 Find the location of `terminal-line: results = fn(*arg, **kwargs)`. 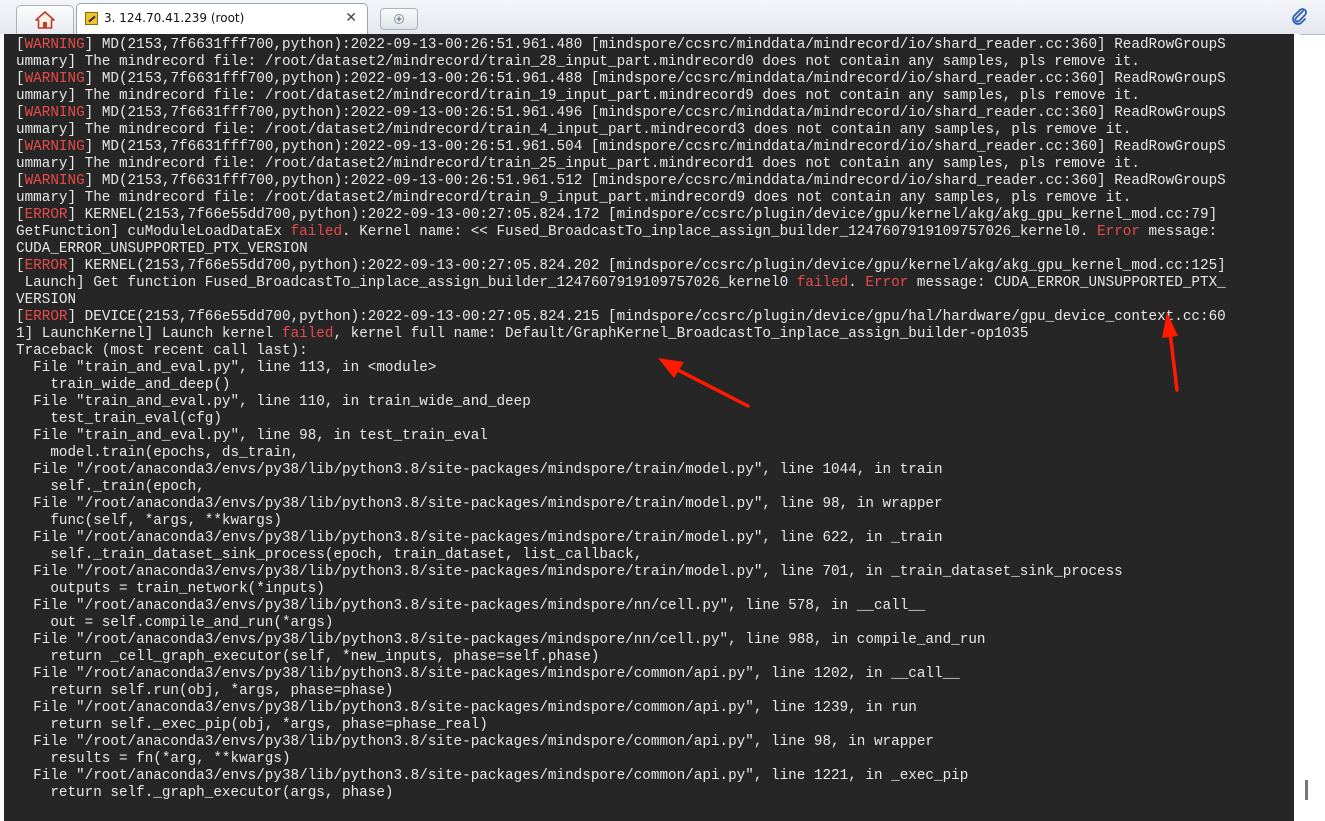

terminal-line: results = fn(*arg, **kwargs) is located at coordinates (621, 759).